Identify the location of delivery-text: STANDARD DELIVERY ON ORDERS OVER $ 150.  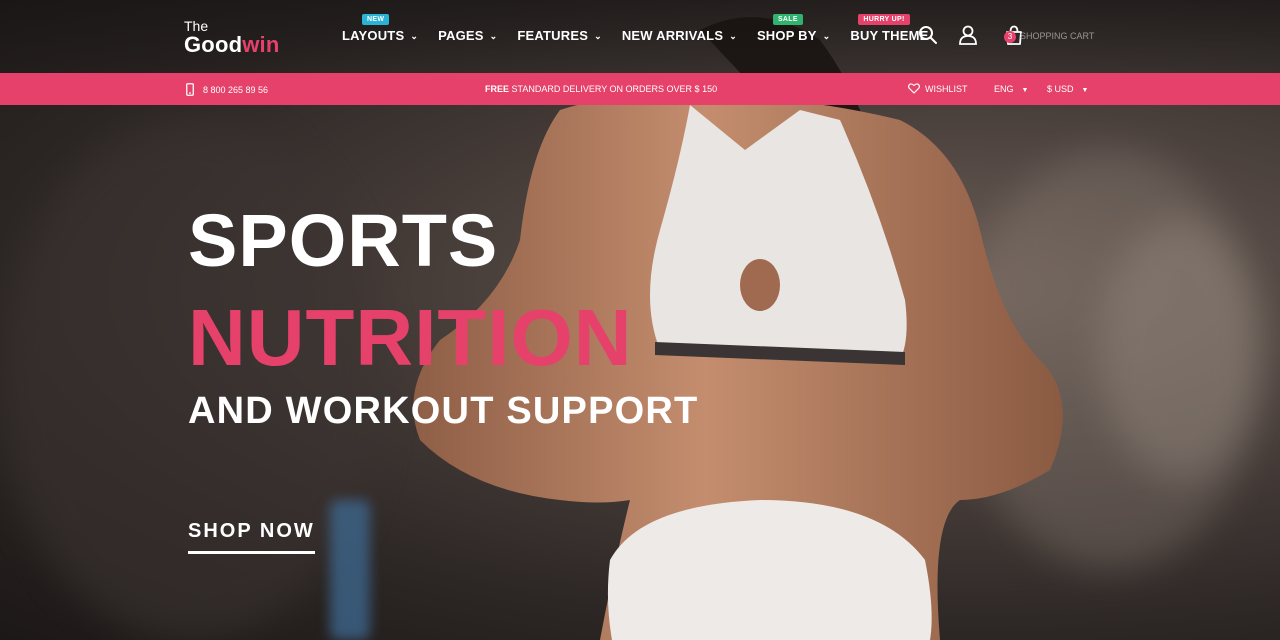
(613, 89).